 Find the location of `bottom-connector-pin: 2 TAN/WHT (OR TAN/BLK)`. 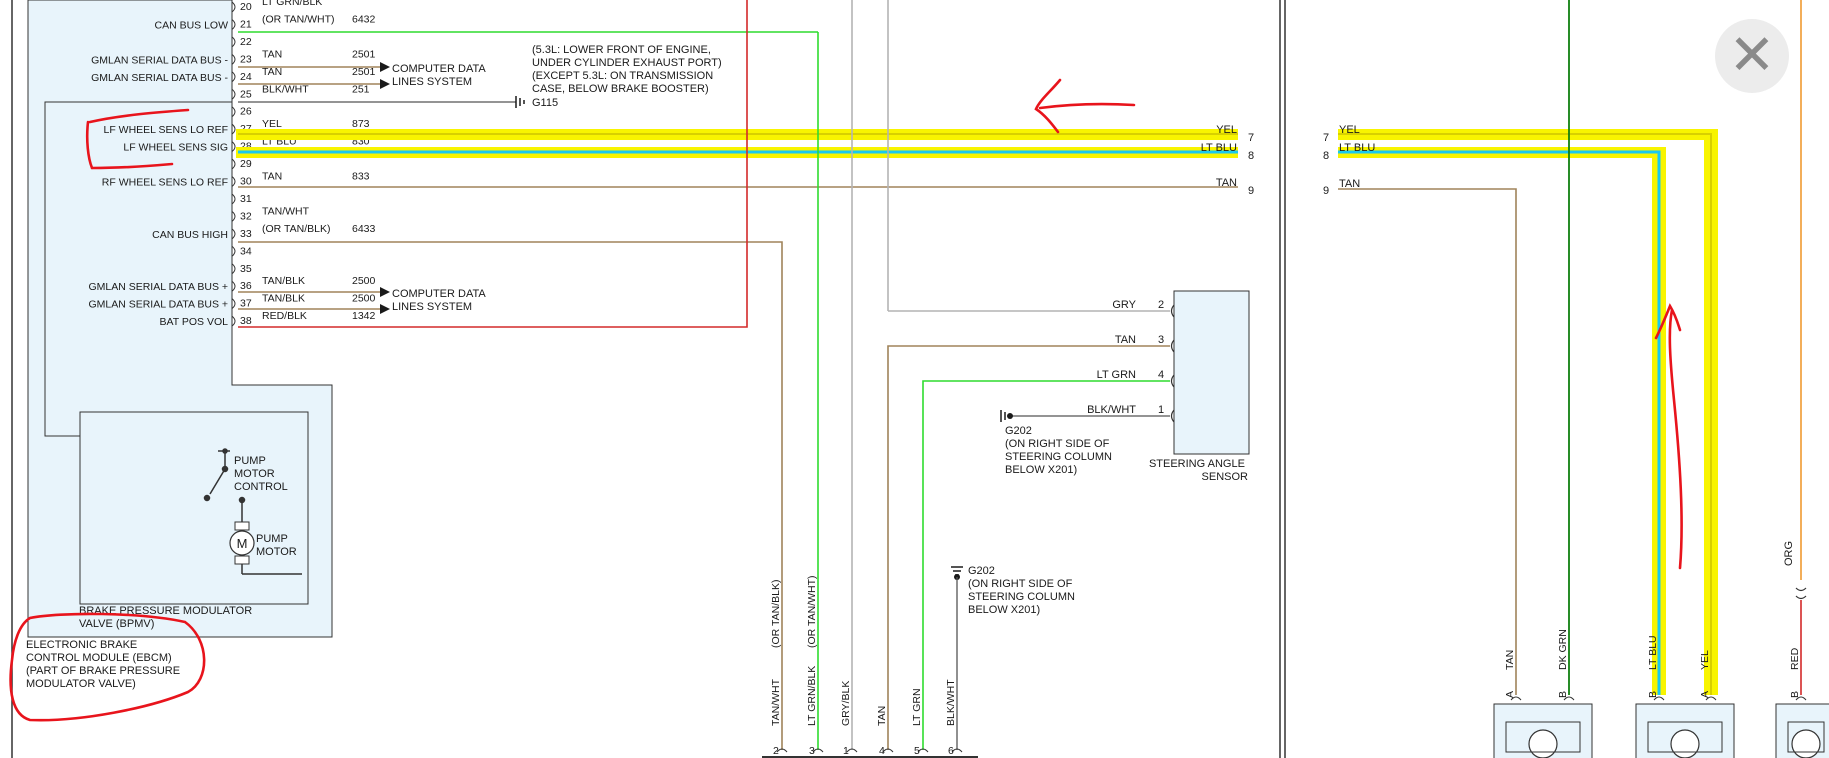

bottom-connector-pin: 2 TAN/WHT (OR TAN/BLK) is located at coordinates (779, 668).